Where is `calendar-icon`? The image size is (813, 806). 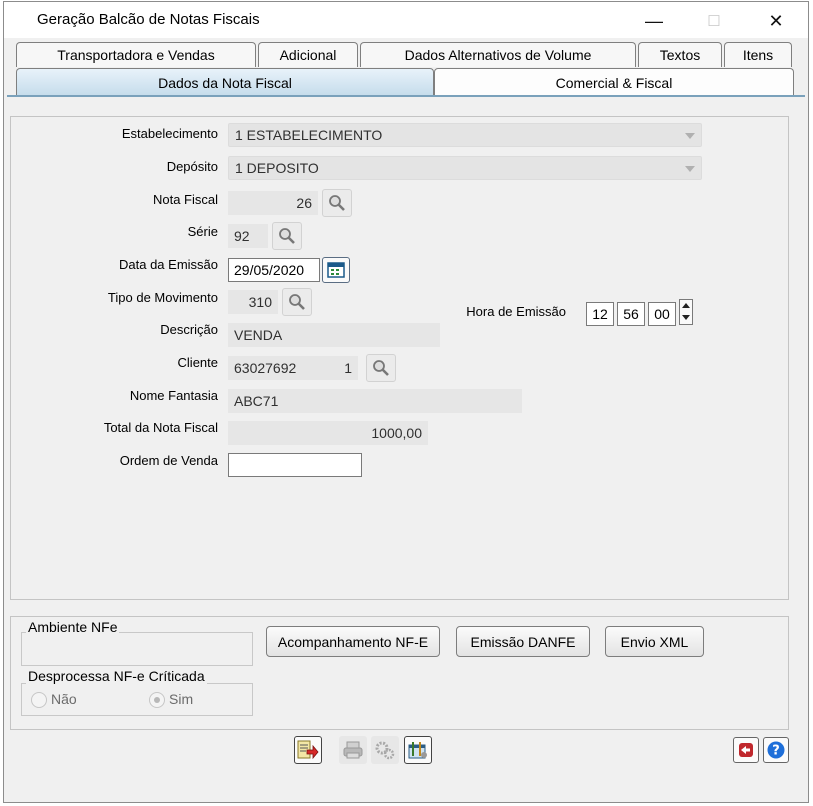
calendar-icon is located at coordinates (336, 270).